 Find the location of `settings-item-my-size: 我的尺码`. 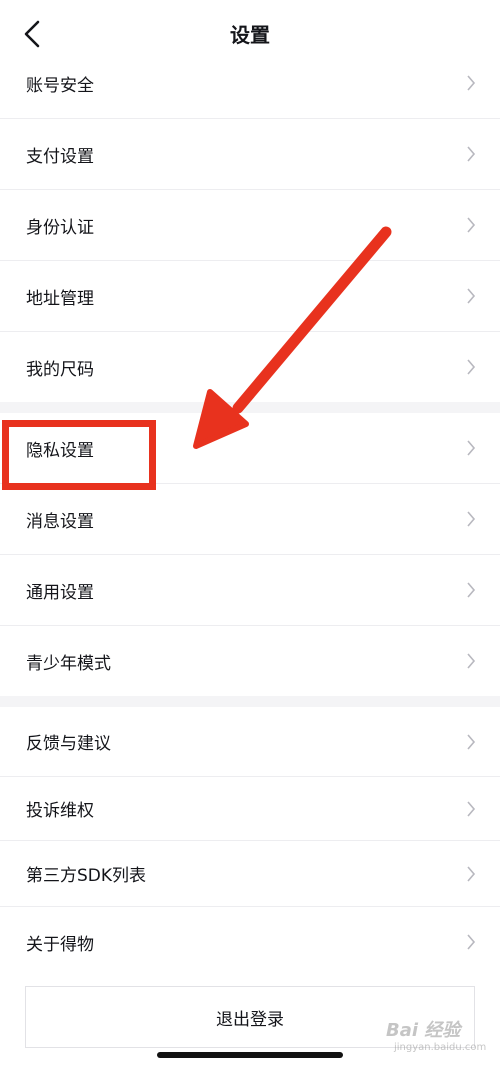

settings-item-my-size: 我的尺码 is located at coordinates (250, 367).